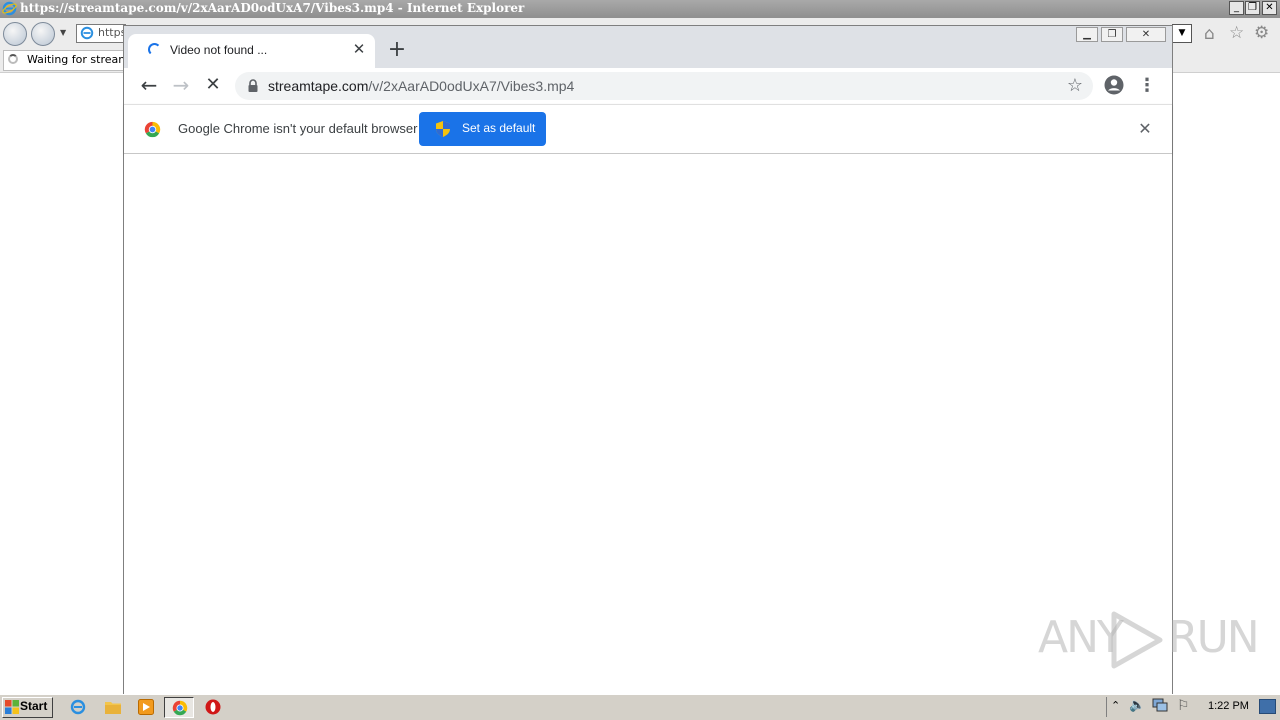 The image size is (1280, 720). Describe the element at coordinates (1112, 34) in the screenshot. I see `chrome-restore-button: ❐` at that location.